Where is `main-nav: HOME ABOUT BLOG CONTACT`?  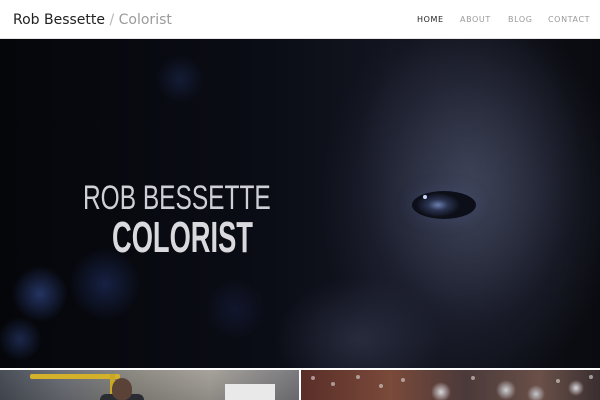 main-nav: HOME ABOUT BLOG CONTACT is located at coordinates (300, 20).